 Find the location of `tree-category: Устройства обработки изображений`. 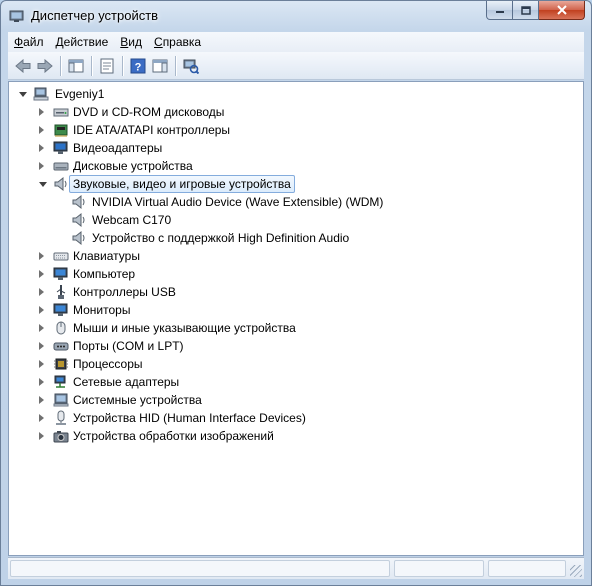

tree-category: Устройства обработки изображений is located at coordinates (296, 436).